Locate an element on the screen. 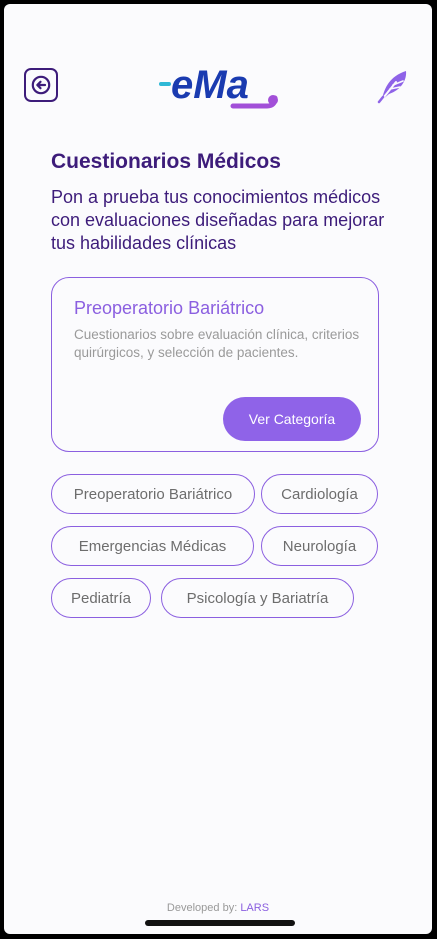  footer-prefix: Developed by: is located at coordinates (203, 908).